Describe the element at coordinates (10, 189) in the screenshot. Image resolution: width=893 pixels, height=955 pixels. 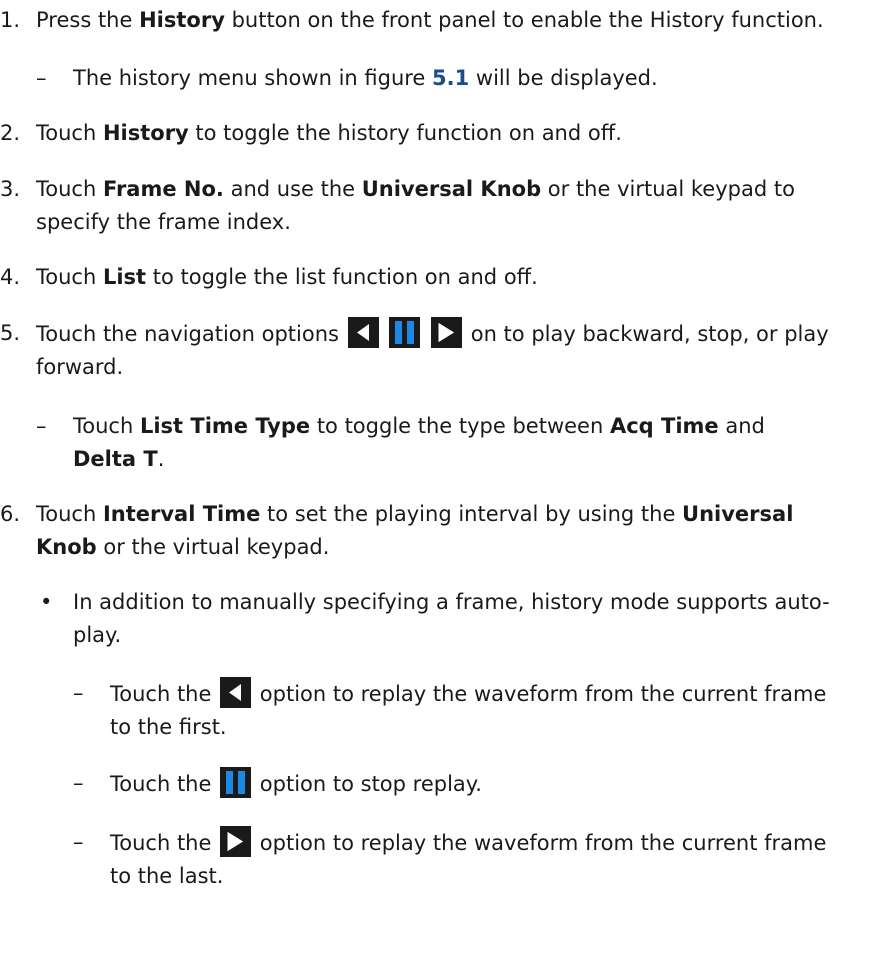
I see `step-number: 3.` at that location.